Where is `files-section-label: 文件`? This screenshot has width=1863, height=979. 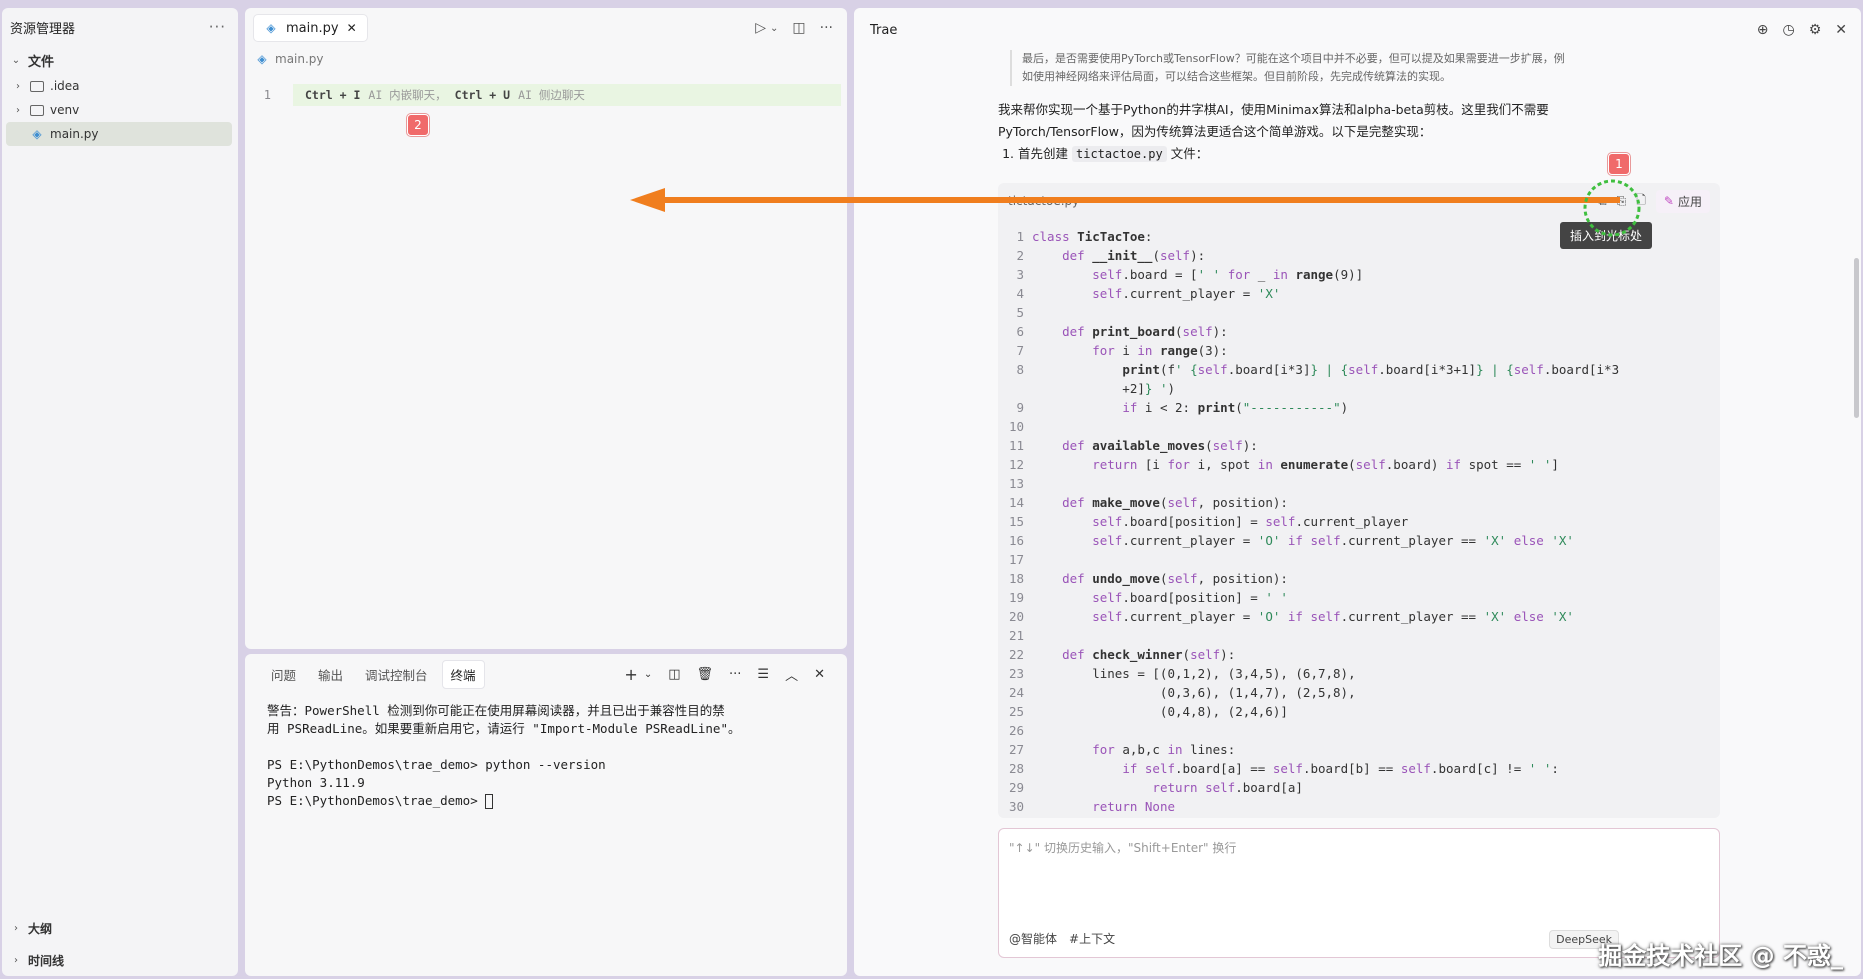 files-section-label: 文件 is located at coordinates (41, 62).